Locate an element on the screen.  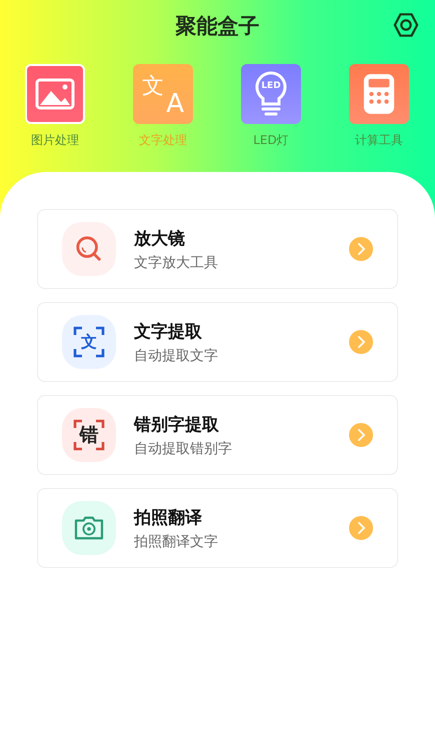
icon-glyph: A is located at coordinates (175, 104).